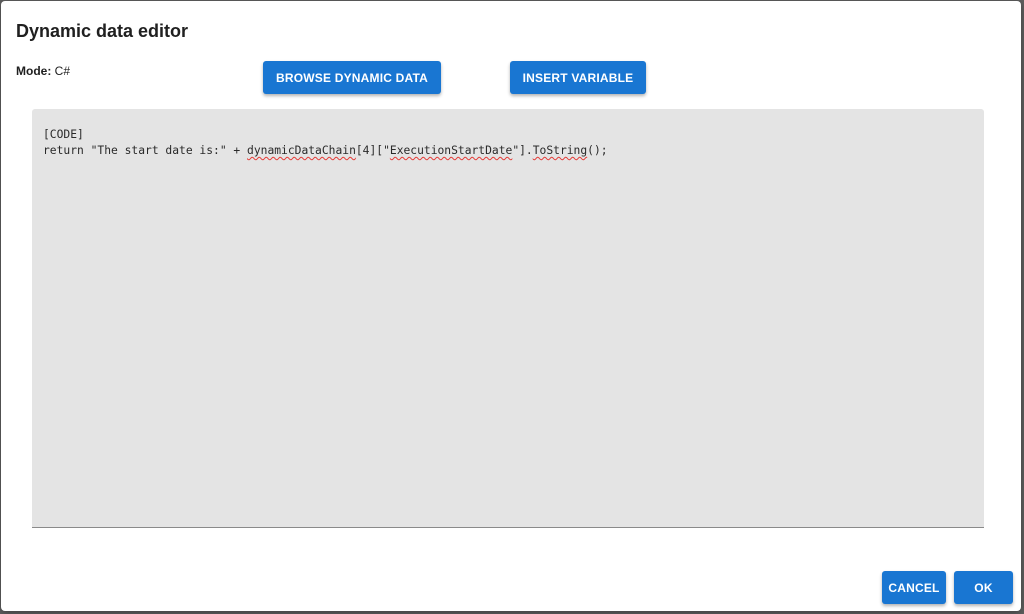 This screenshot has width=1024, height=614. Describe the element at coordinates (102, 31) in the screenshot. I see `dialog-title: Dynamic data editor` at that location.